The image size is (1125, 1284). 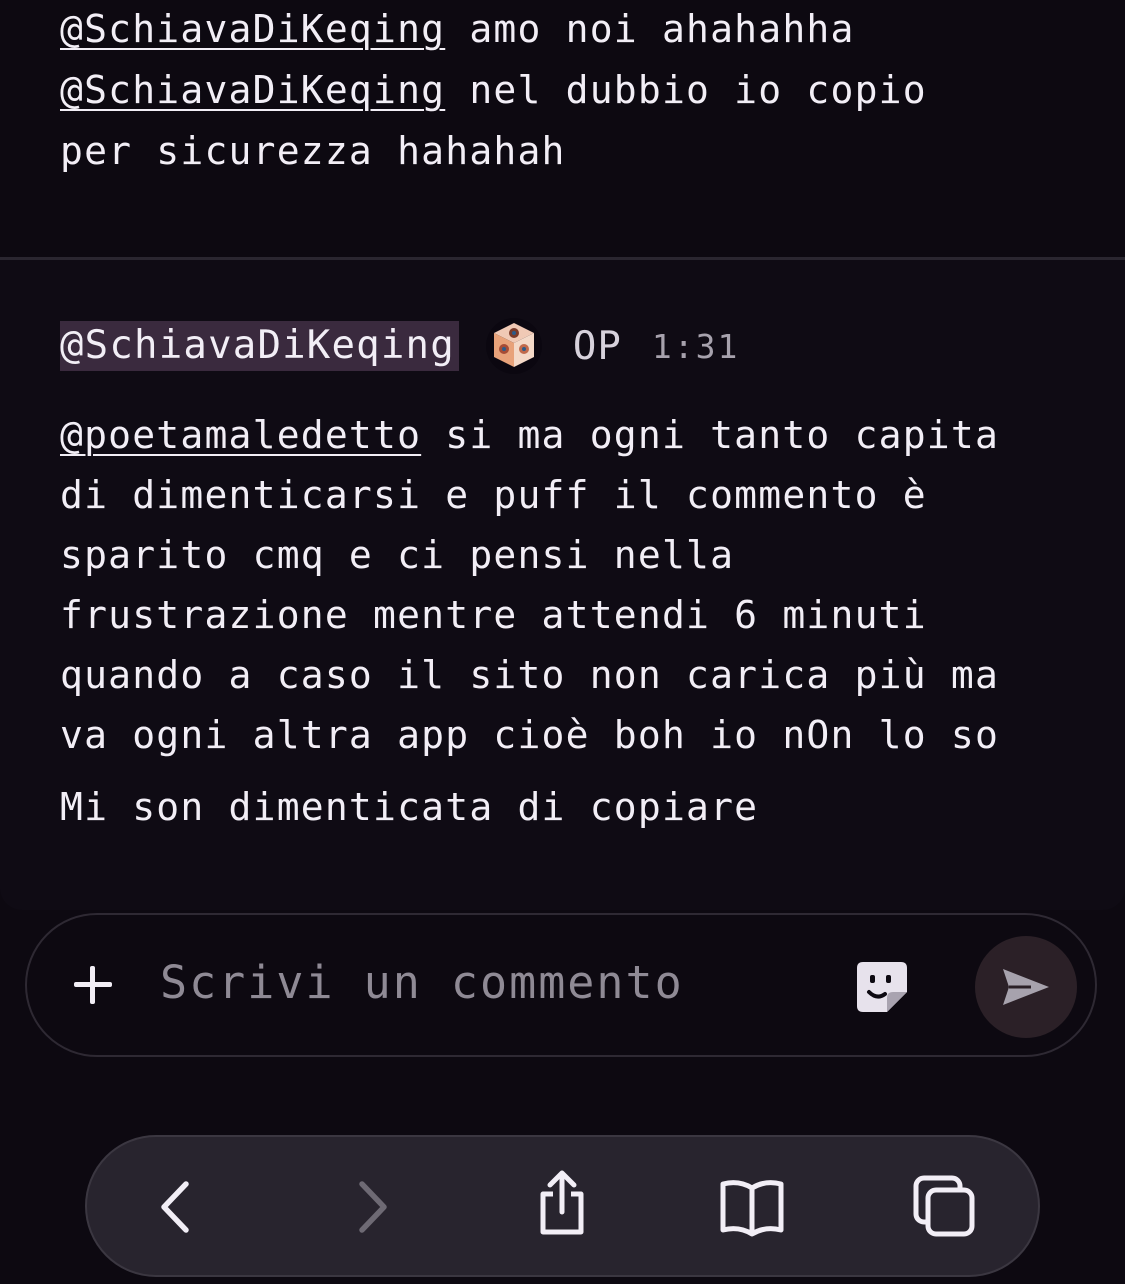 What do you see at coordinates (686, 90) in the screenshot?
I see `comment-text: nel dubbio io copio` at bounding box center [686, 90].